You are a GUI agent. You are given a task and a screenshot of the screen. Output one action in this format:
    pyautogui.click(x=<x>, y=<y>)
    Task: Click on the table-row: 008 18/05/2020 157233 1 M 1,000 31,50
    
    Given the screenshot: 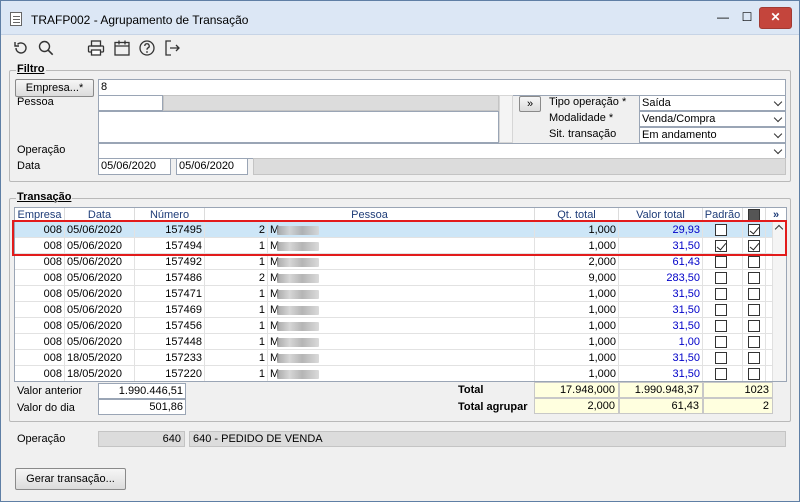 What is the action you would take?
    pyautogui.click(x=394, y=358)
    